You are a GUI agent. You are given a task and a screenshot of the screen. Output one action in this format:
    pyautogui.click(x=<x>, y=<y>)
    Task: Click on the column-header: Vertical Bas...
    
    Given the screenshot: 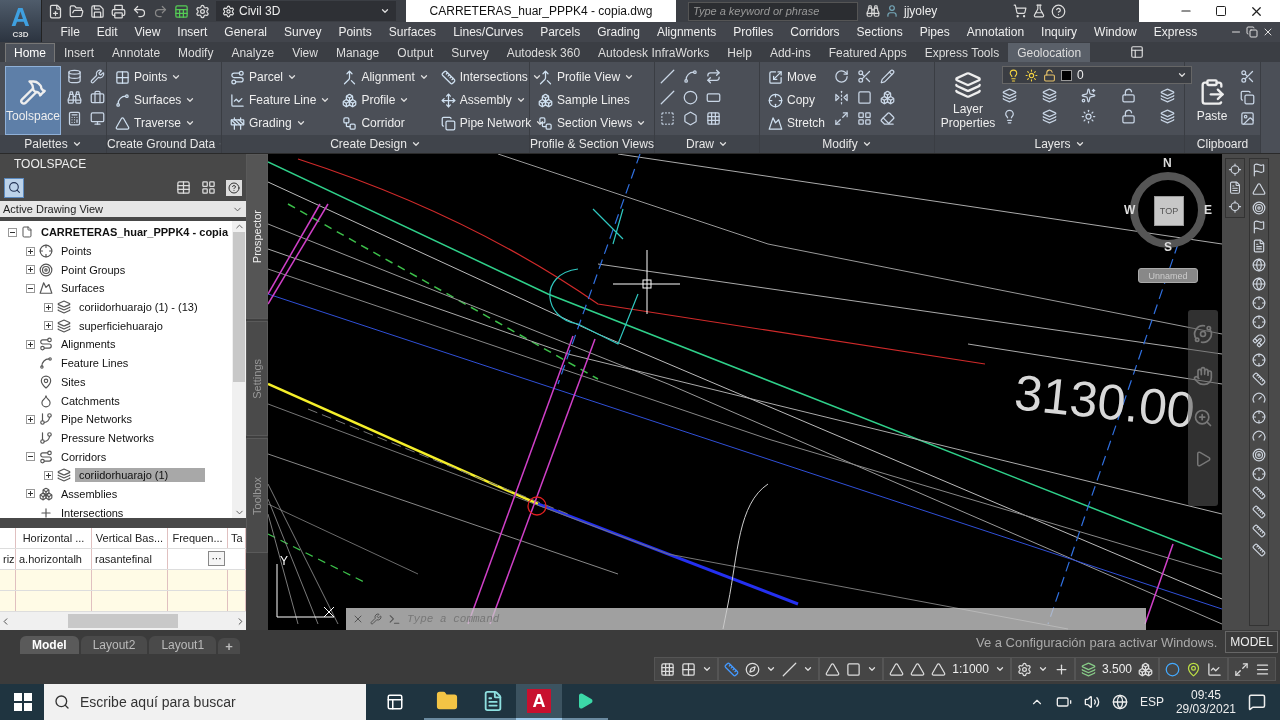 What is the action you would take?
    pyautogui.click(x=130, y=538)
    